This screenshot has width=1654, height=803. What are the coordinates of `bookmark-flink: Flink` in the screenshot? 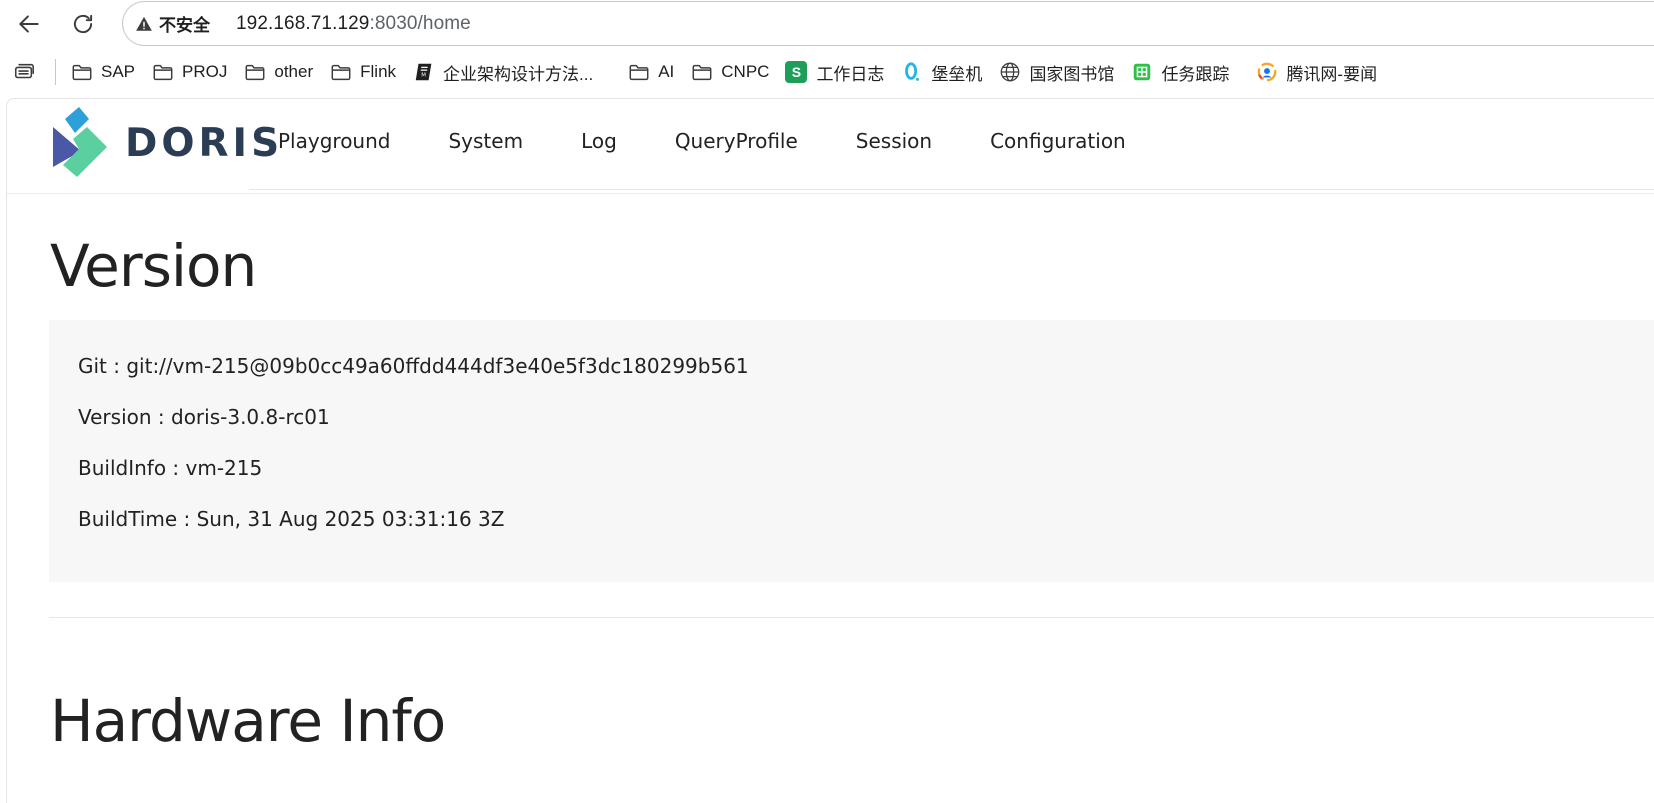 It's located at (362, 72).